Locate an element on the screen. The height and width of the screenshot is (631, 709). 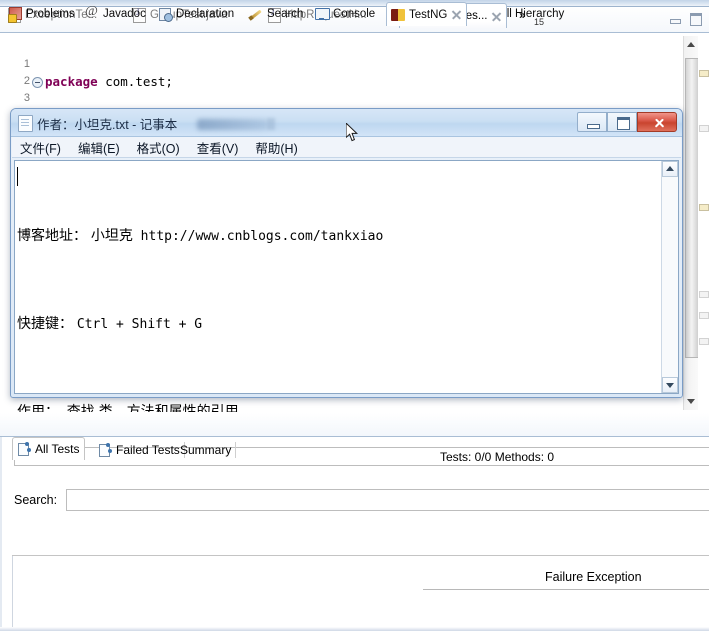
line-text: package com.test; is located at coordinates (109, 81).